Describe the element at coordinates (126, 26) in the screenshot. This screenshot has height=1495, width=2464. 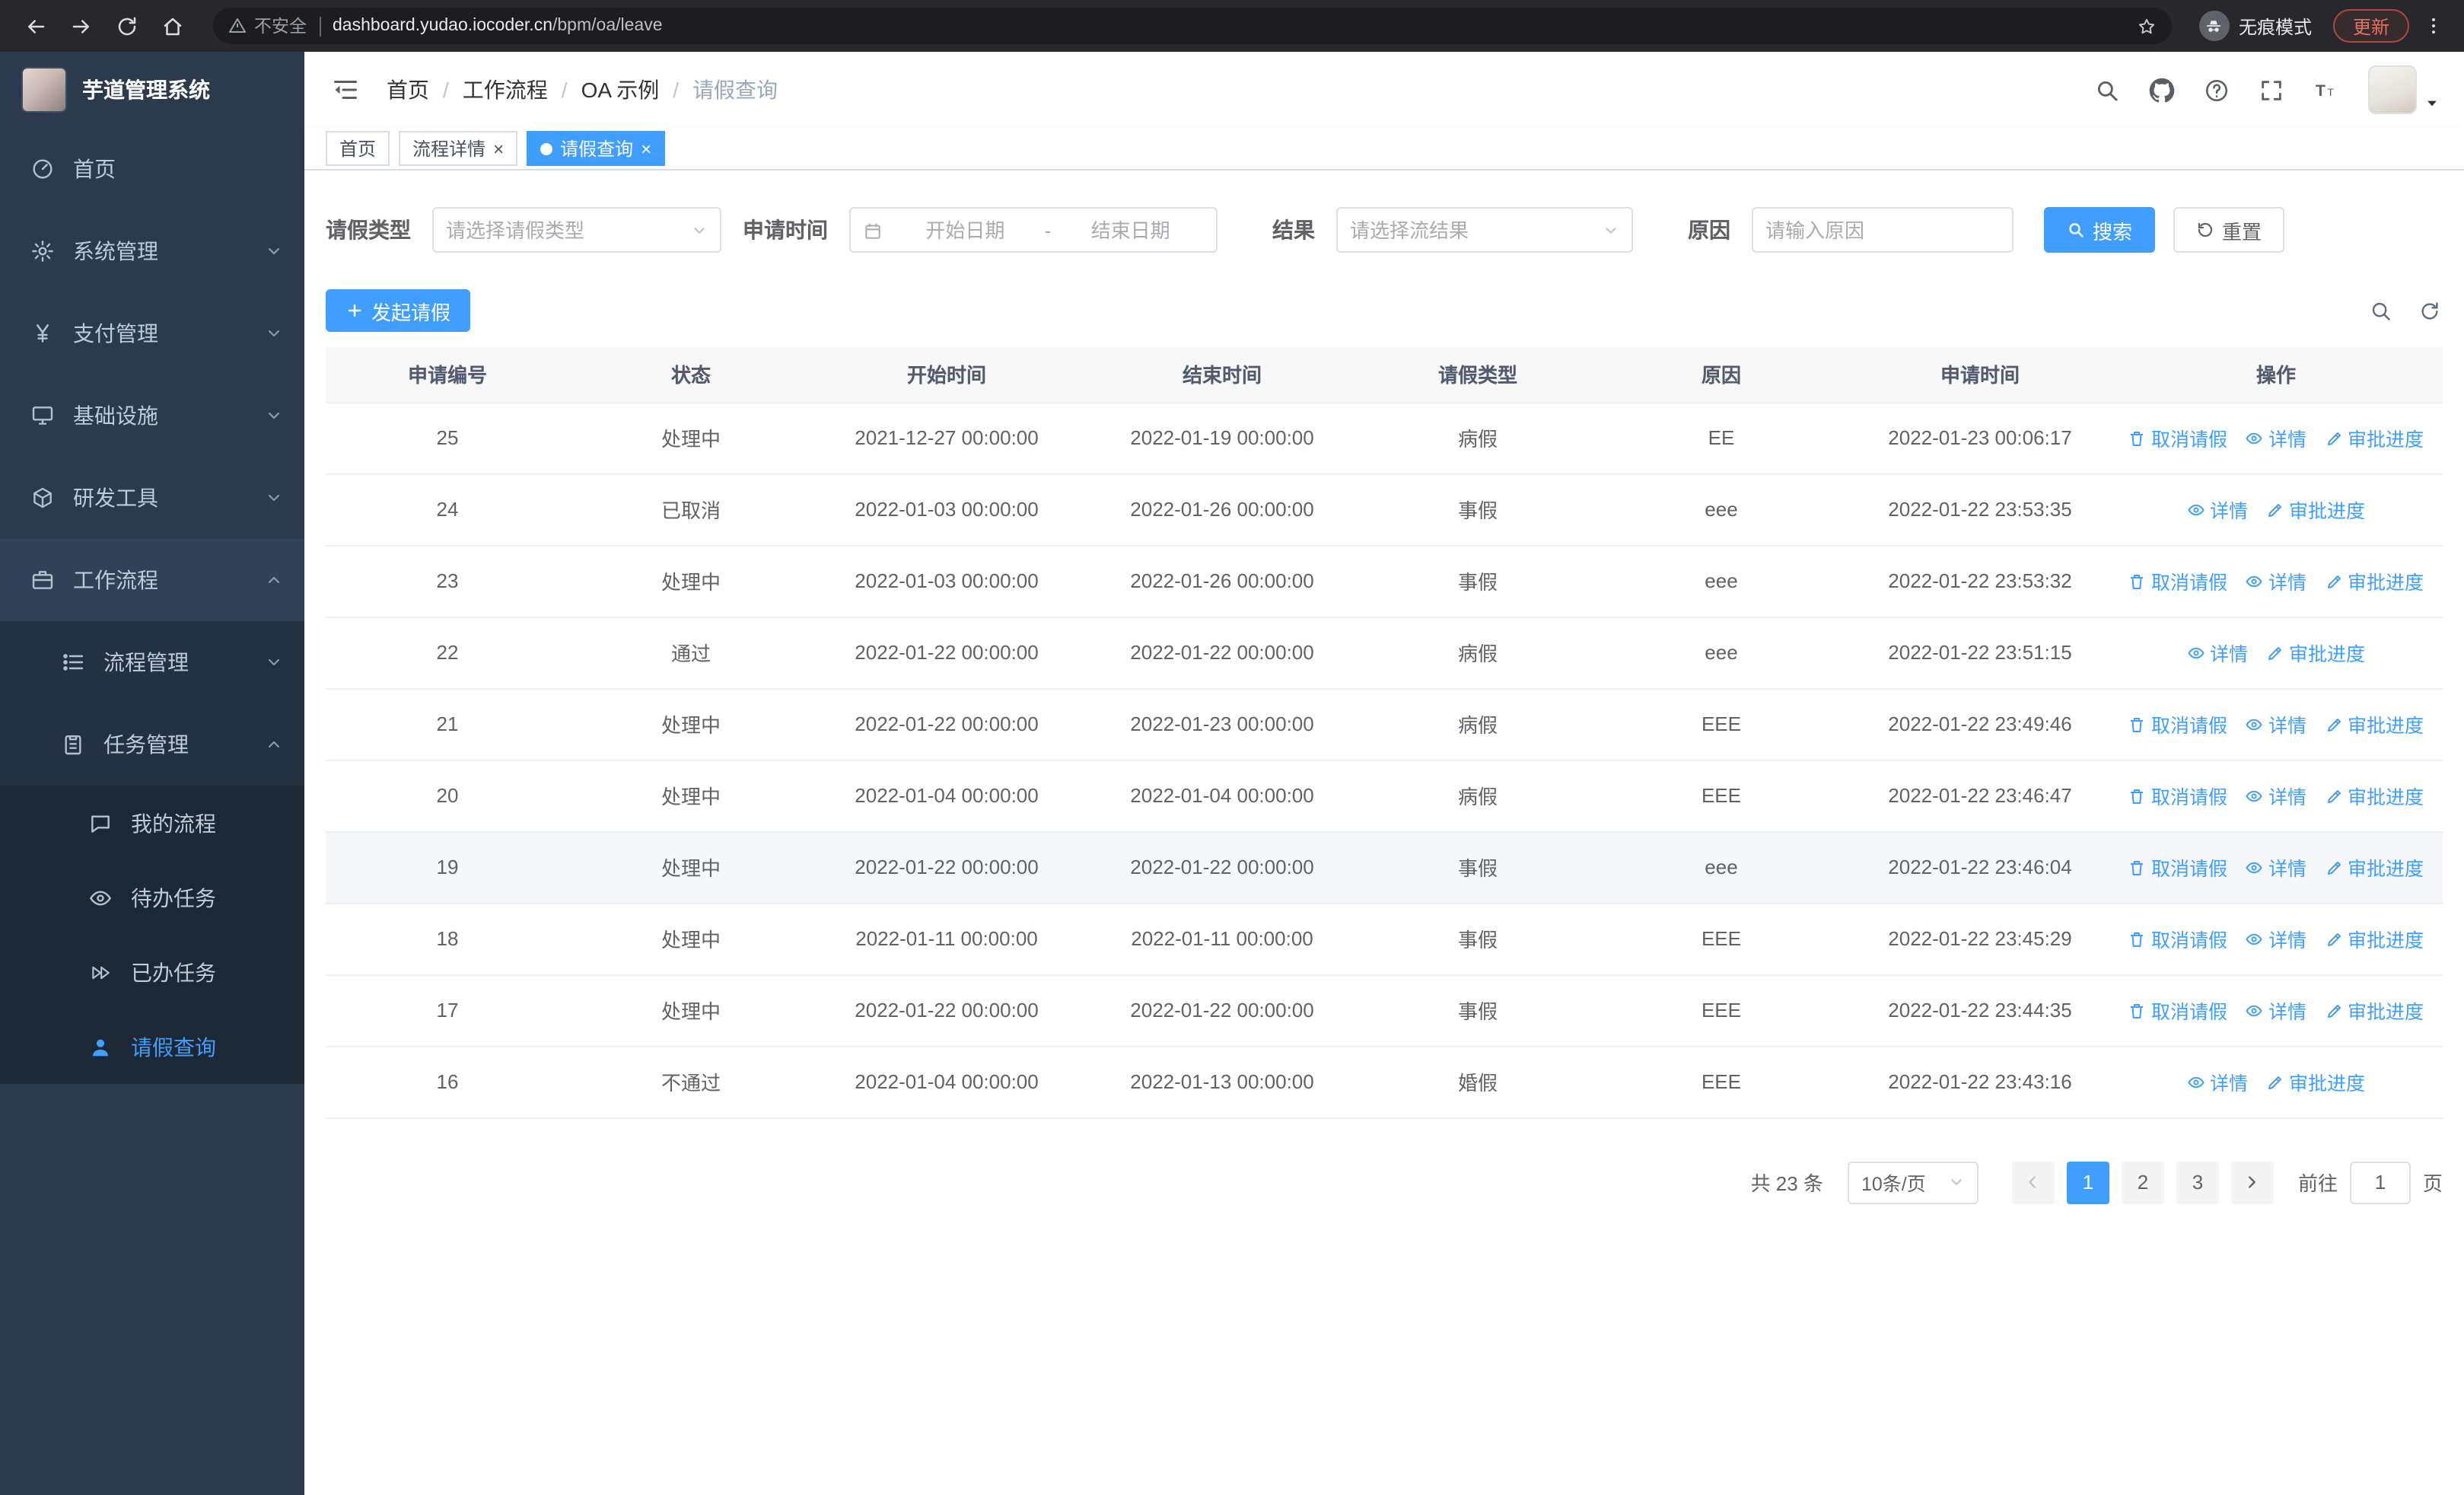
I see `browser-reload-button` at that location.